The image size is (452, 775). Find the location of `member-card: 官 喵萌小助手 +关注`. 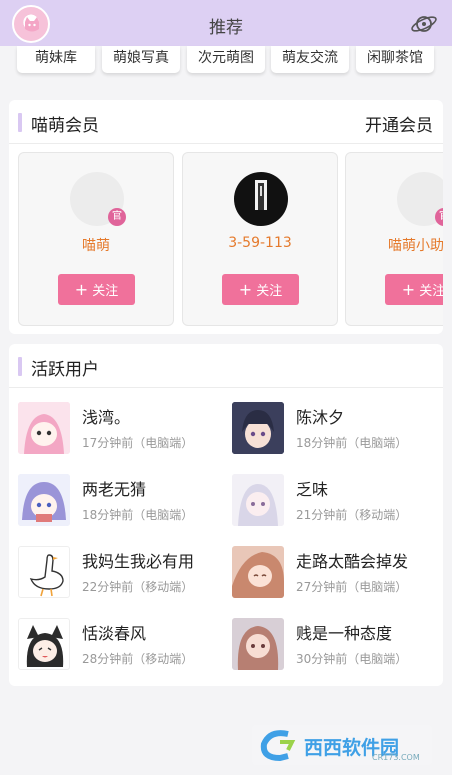

member-card: 官 喵萌小助手 +关注 is located at coordinates (394, 239).